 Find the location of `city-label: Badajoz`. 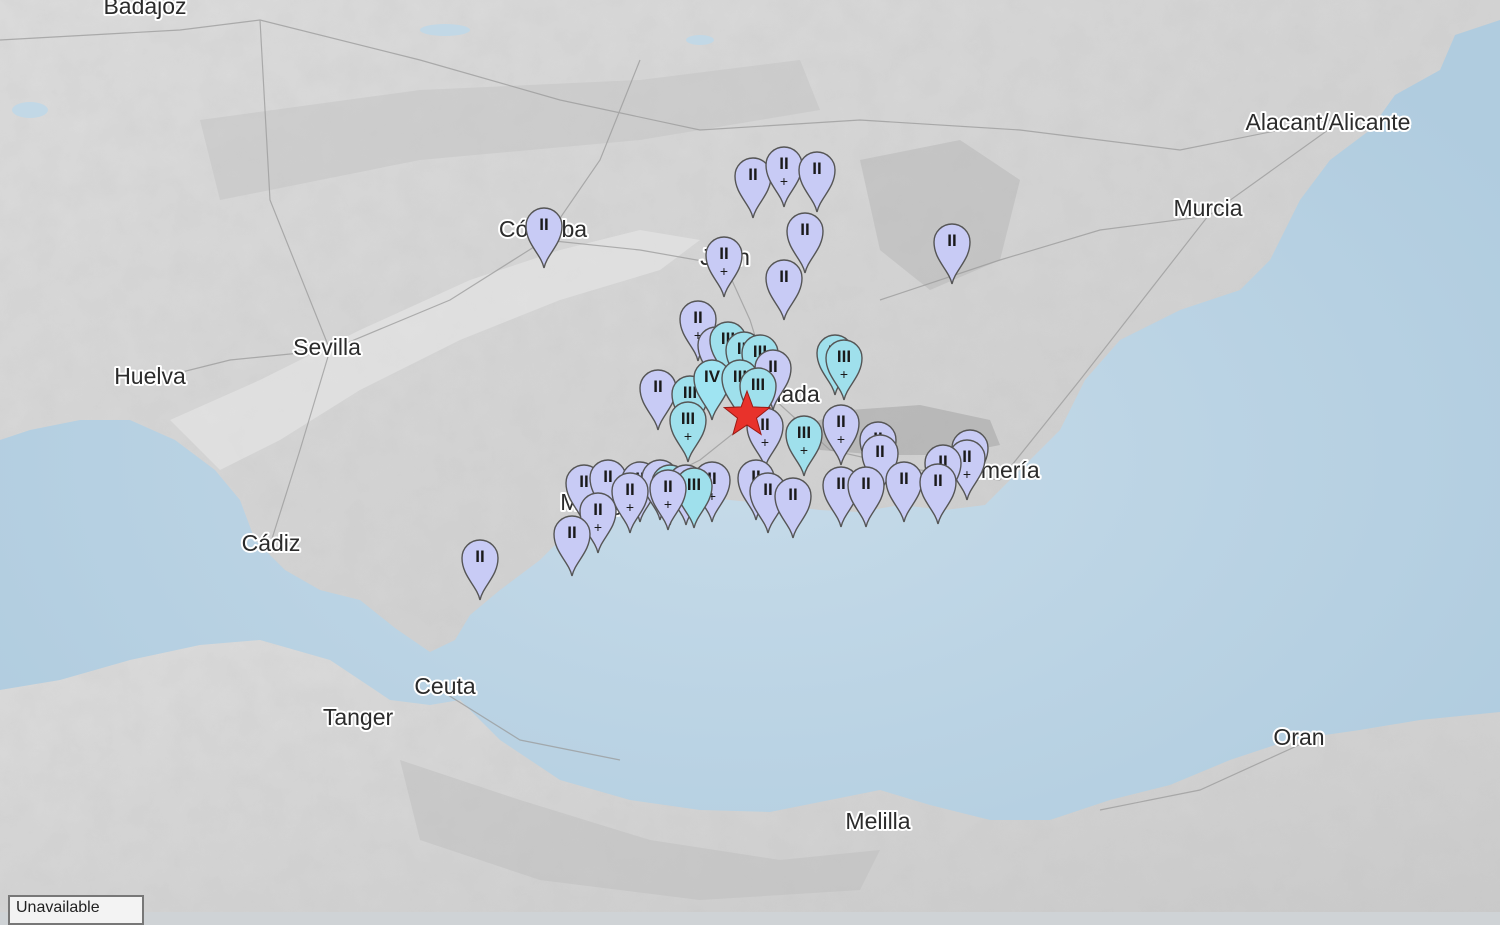

city-label: Badajoz is located at coordinates (144, 9).